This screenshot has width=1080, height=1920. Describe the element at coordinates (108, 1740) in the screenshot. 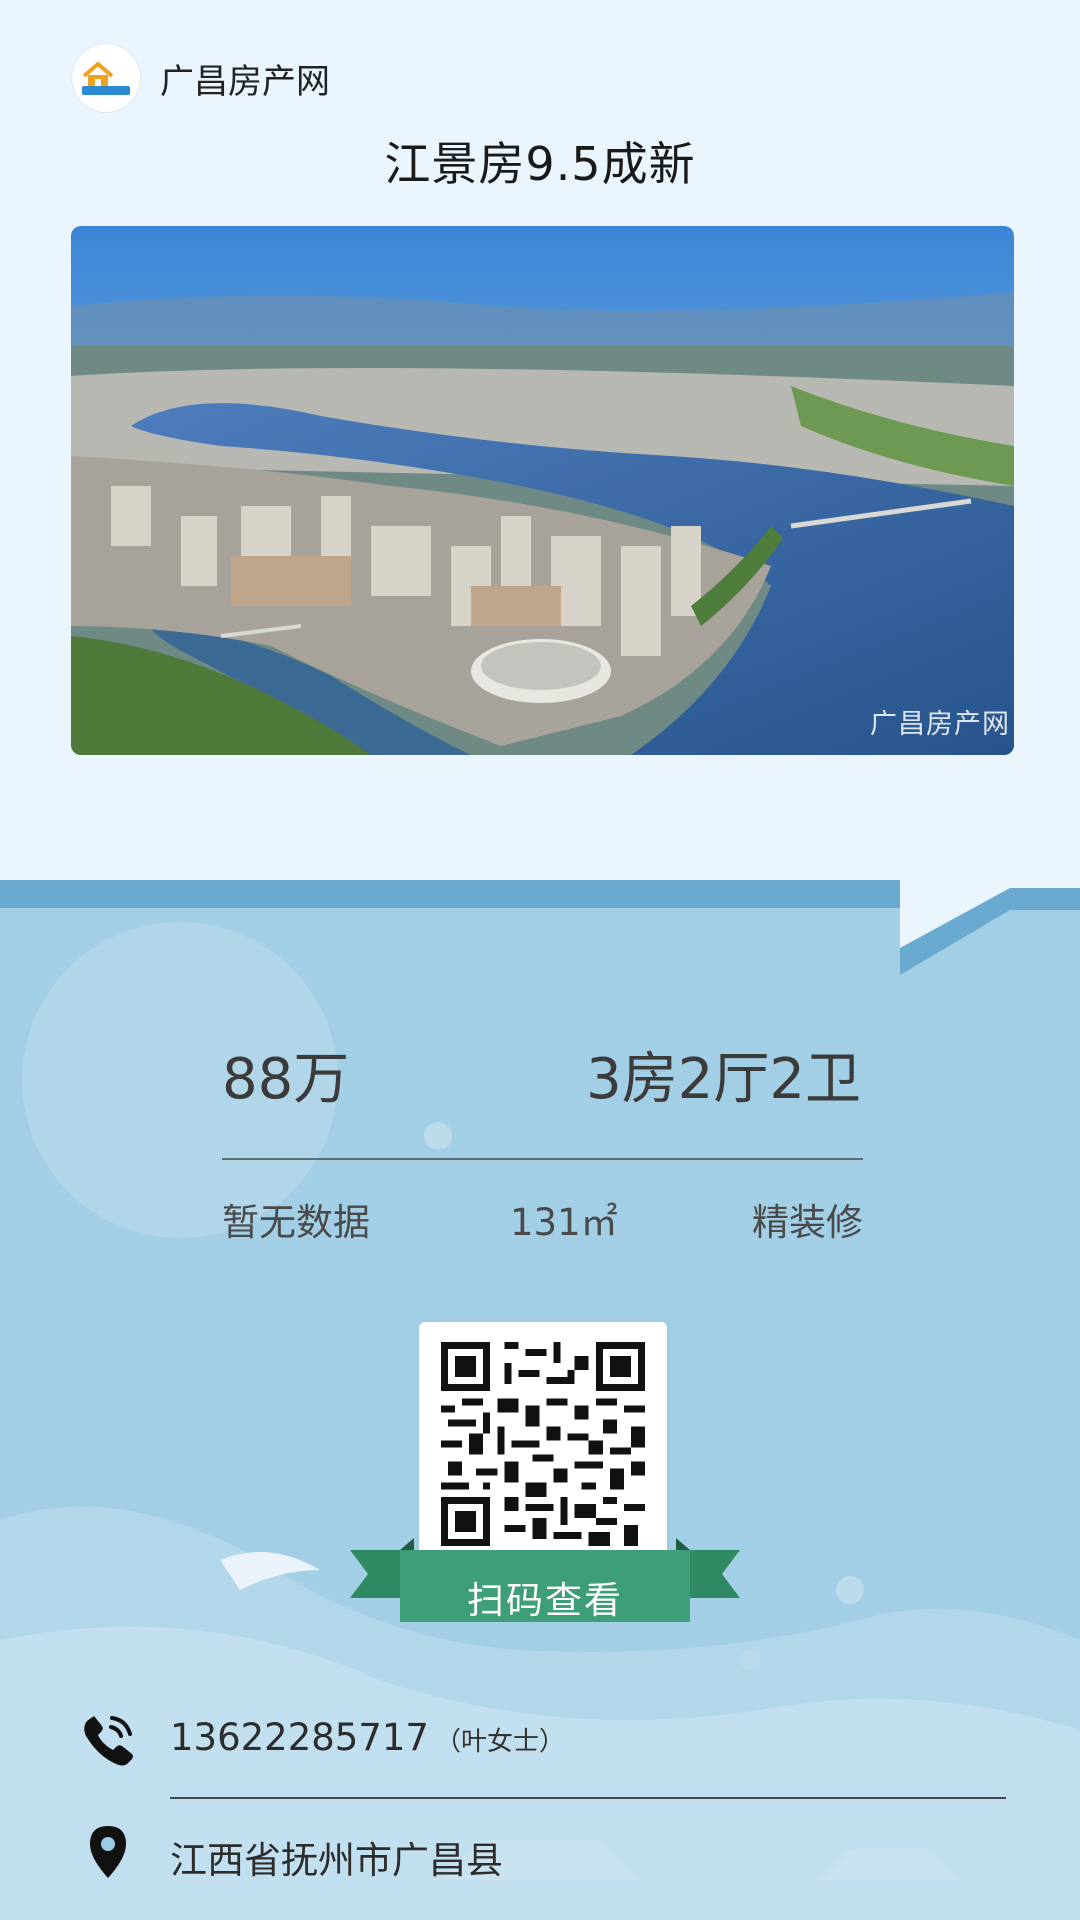

I see `phone-icon` at that location.